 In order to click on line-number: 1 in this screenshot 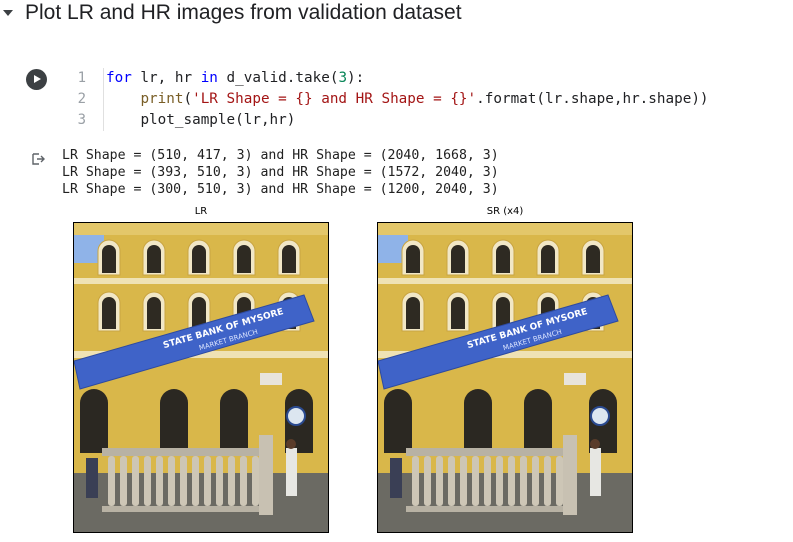, I will do `click(81, 78)`.